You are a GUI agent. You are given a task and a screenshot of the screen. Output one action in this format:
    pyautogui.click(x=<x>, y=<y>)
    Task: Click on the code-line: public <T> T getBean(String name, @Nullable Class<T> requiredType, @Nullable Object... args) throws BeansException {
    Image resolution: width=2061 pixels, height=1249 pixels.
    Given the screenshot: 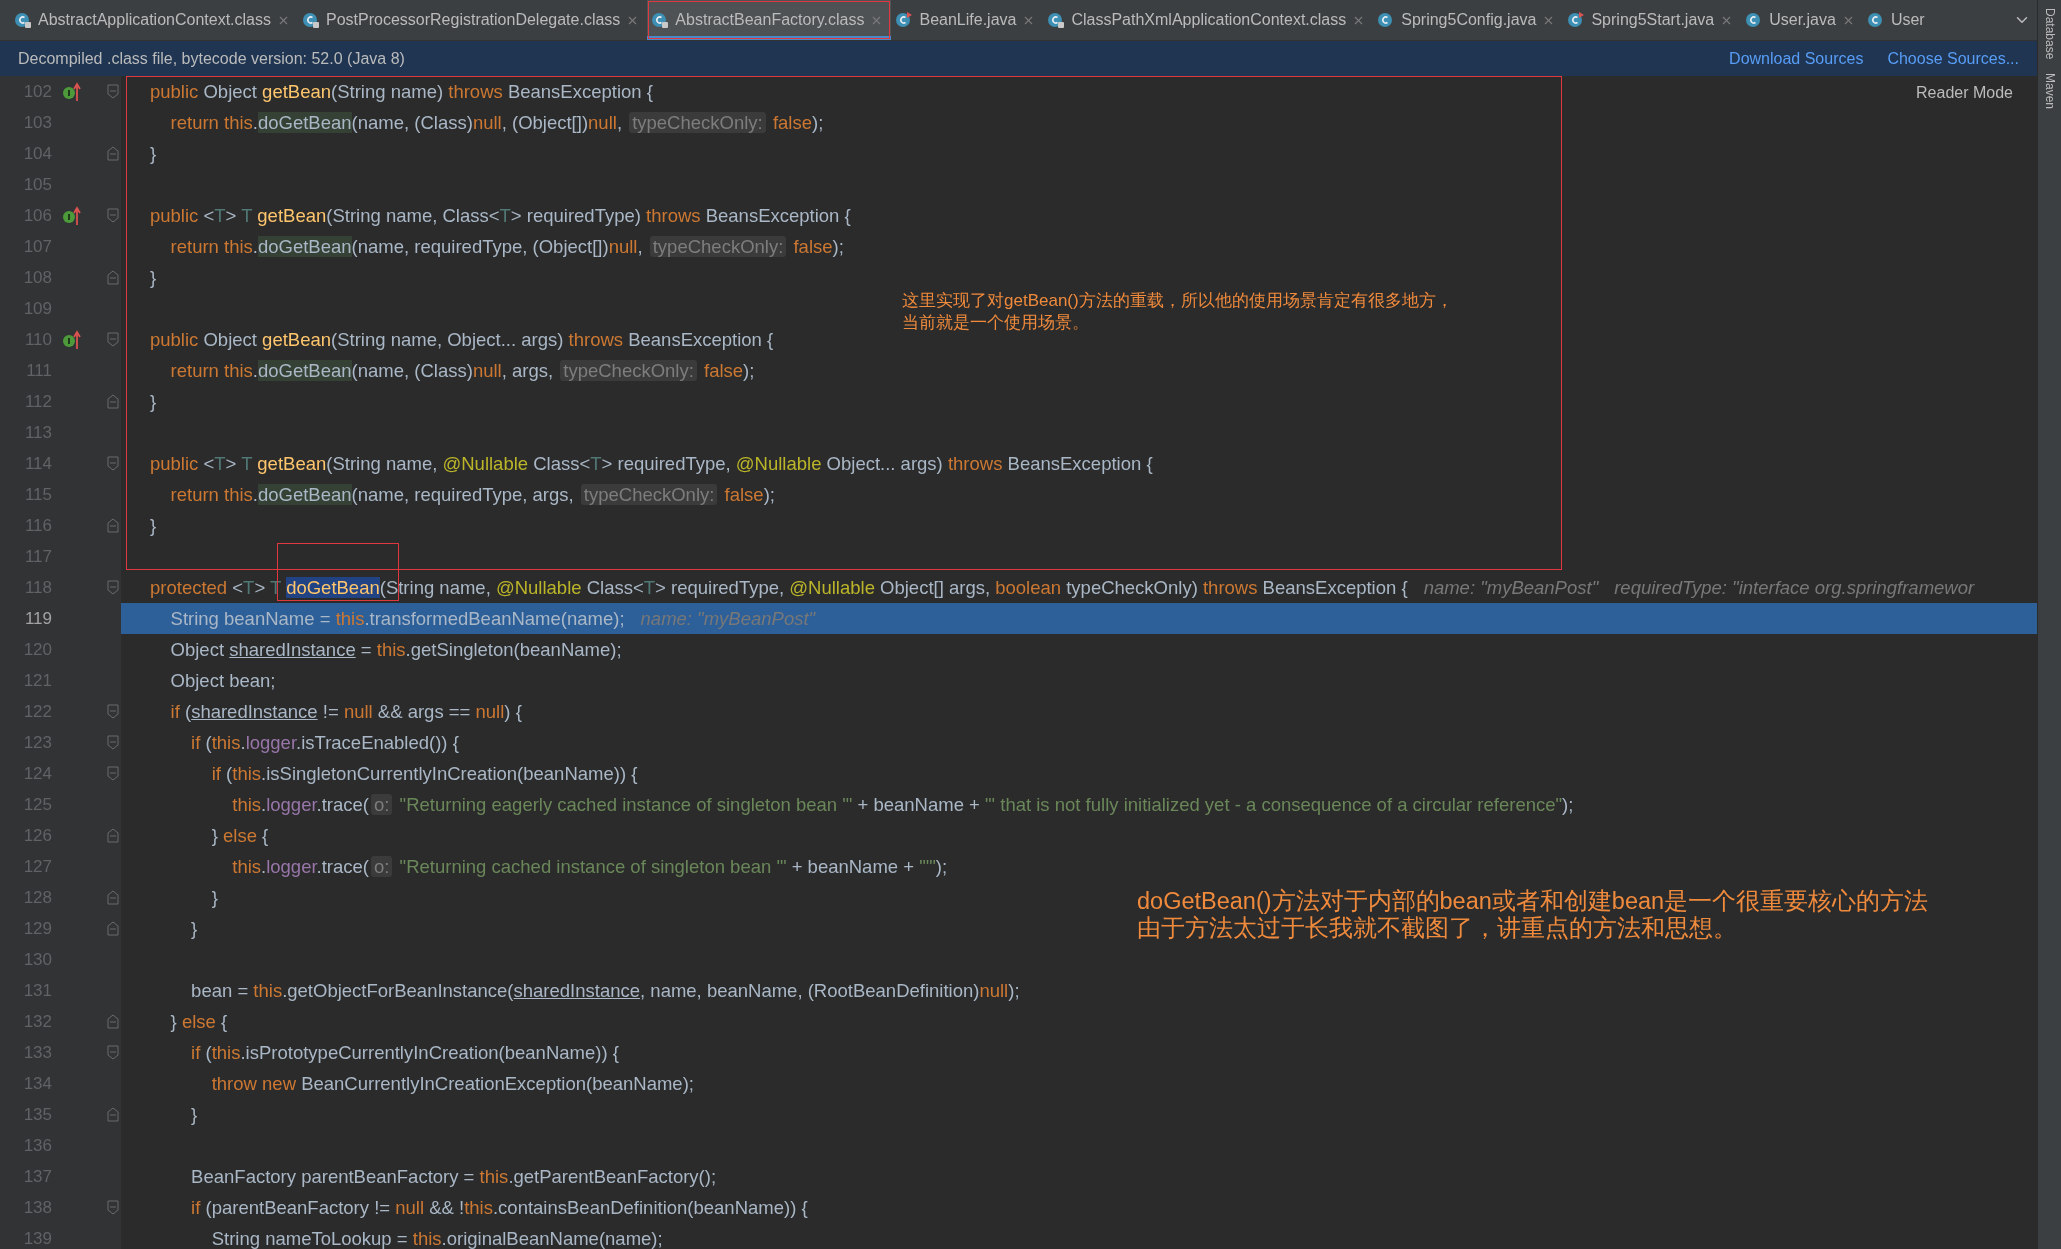 What is the action you would take?
    pyautogui.click(x=651, y=463)
    